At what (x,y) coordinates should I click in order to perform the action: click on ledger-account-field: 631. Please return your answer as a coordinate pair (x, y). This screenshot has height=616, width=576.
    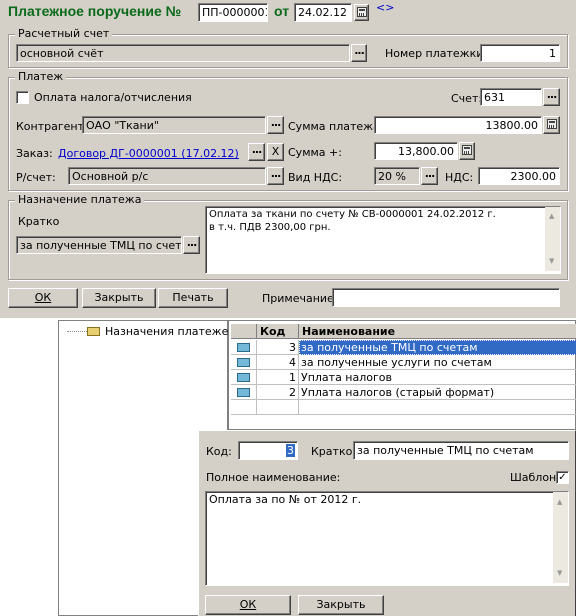
    Looking at the image, I should click on (511, 97).